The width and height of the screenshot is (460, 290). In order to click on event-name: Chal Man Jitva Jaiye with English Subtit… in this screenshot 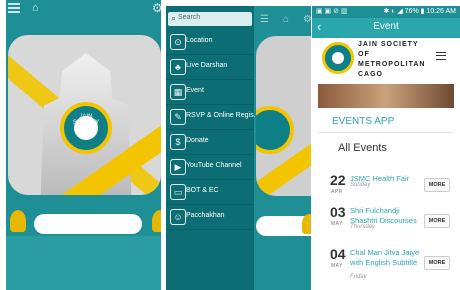, I will do `click(386, 258)`.